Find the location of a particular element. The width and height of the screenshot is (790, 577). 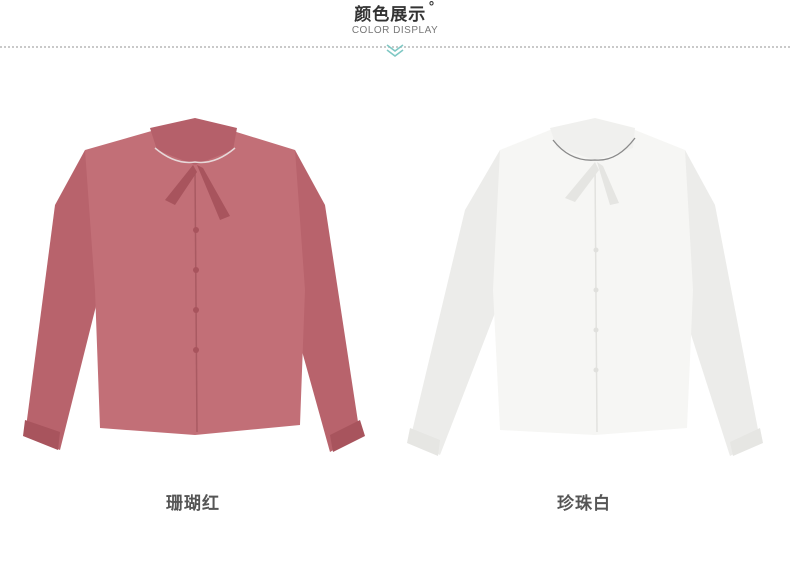

section-header: 颜色展示 ° COLOR DISPLAY is located at coordinates (395, 35).